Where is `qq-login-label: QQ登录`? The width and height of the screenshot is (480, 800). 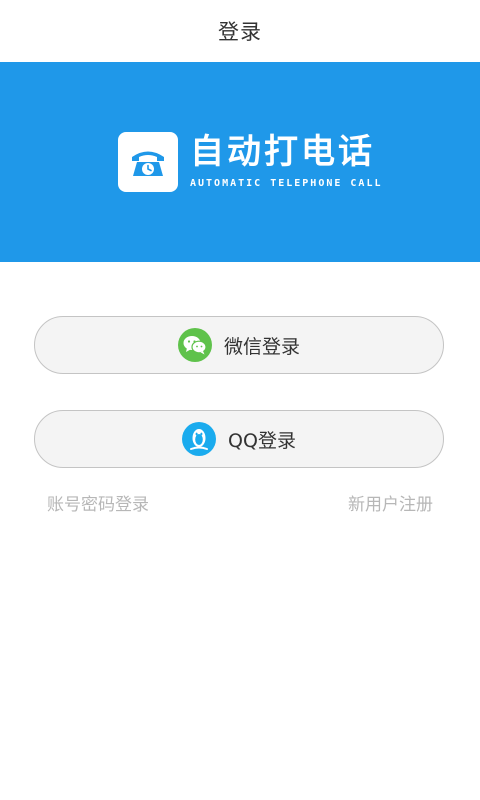 qq-login-label: QQ登录 is located at coordinates (262, 440).